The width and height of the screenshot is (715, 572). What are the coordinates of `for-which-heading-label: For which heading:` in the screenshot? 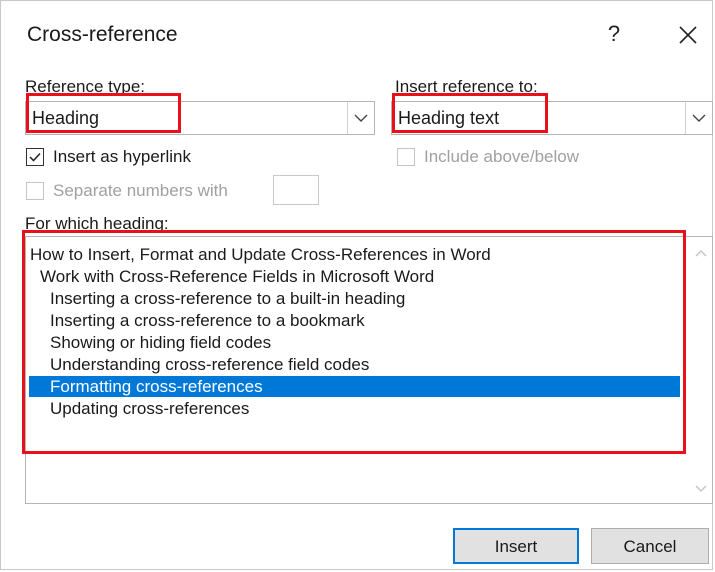 It's located at (97, 223).